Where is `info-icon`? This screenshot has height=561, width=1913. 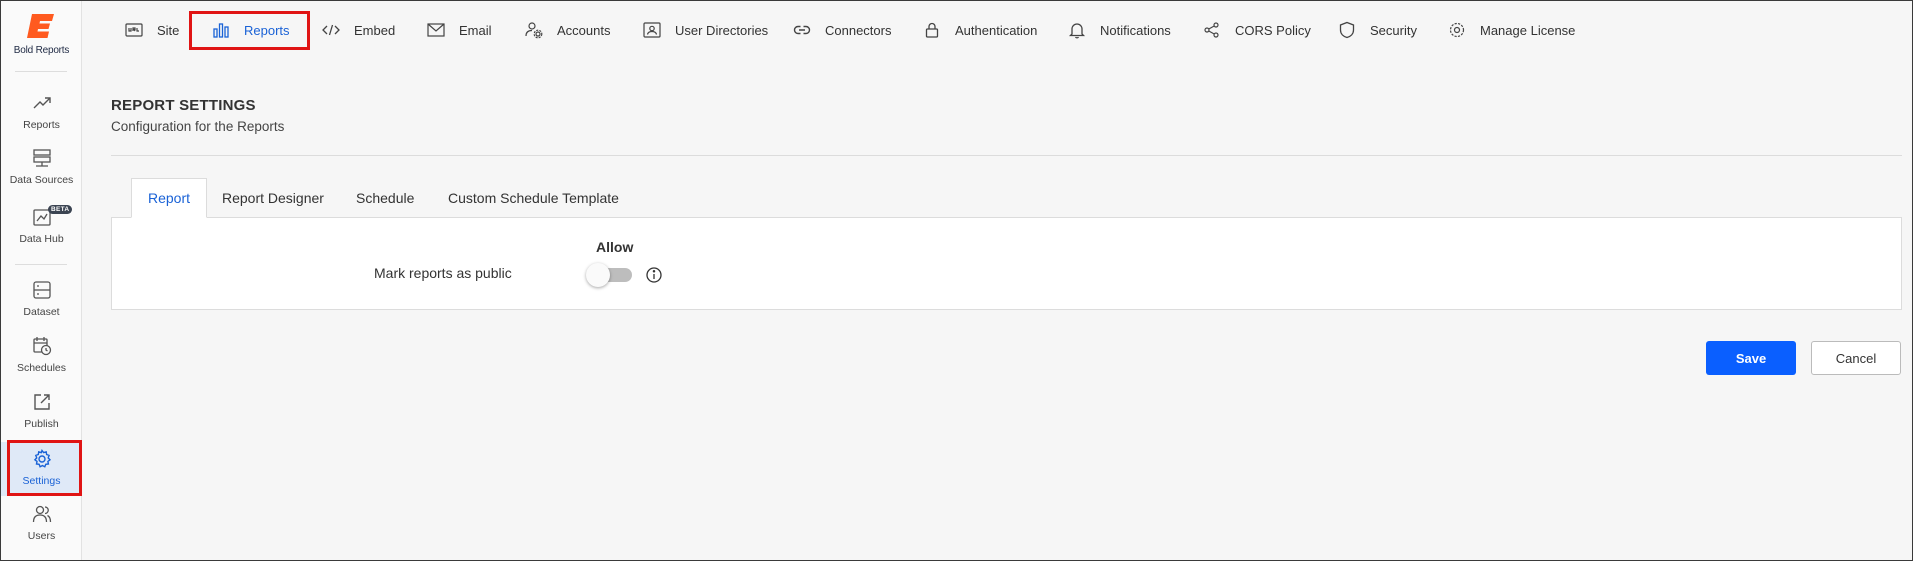
info-icon is located at coordinates (654, 275).